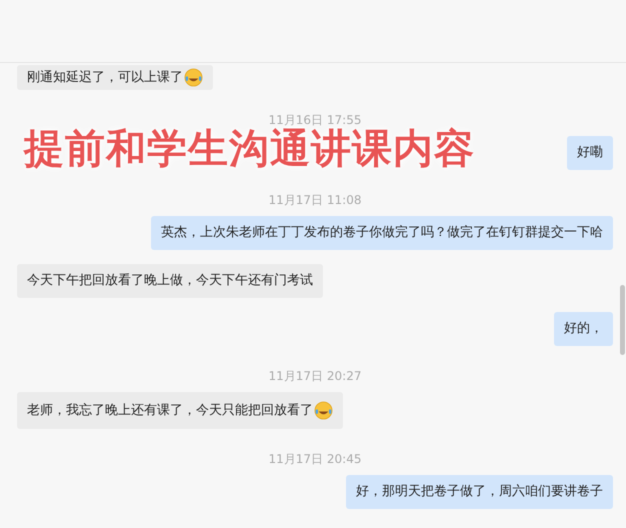  Describe the element at coordinates (315, 200) in the screenshot. I see `timestamp: 11月17日 11:08` at that location.